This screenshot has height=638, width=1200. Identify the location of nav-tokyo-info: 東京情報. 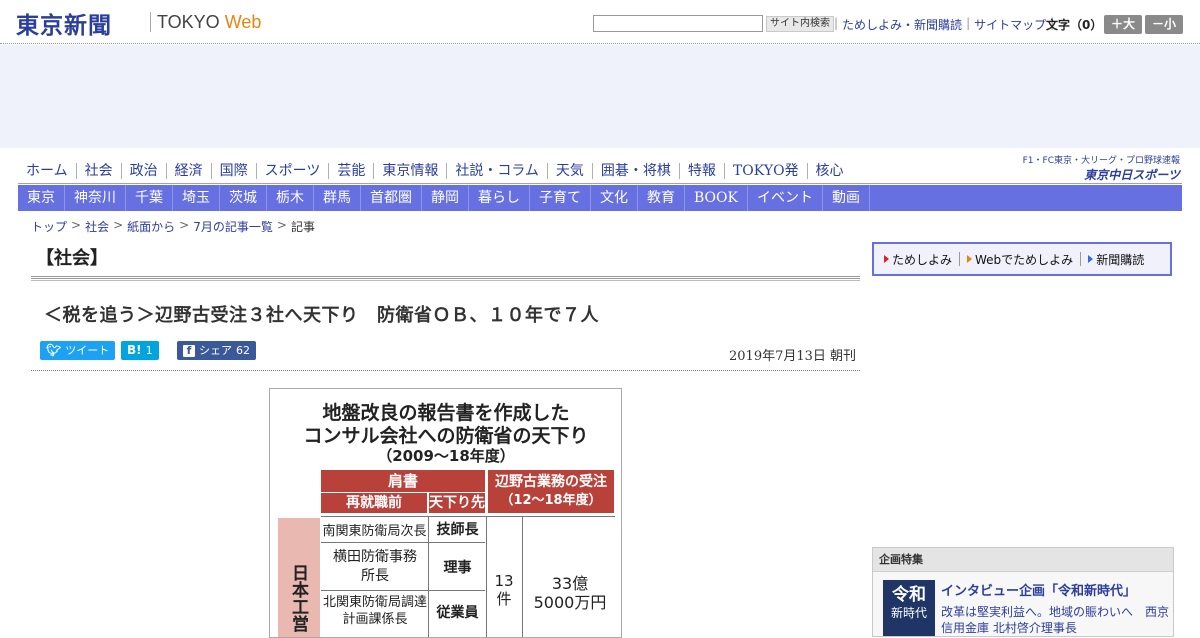
(411, 171).